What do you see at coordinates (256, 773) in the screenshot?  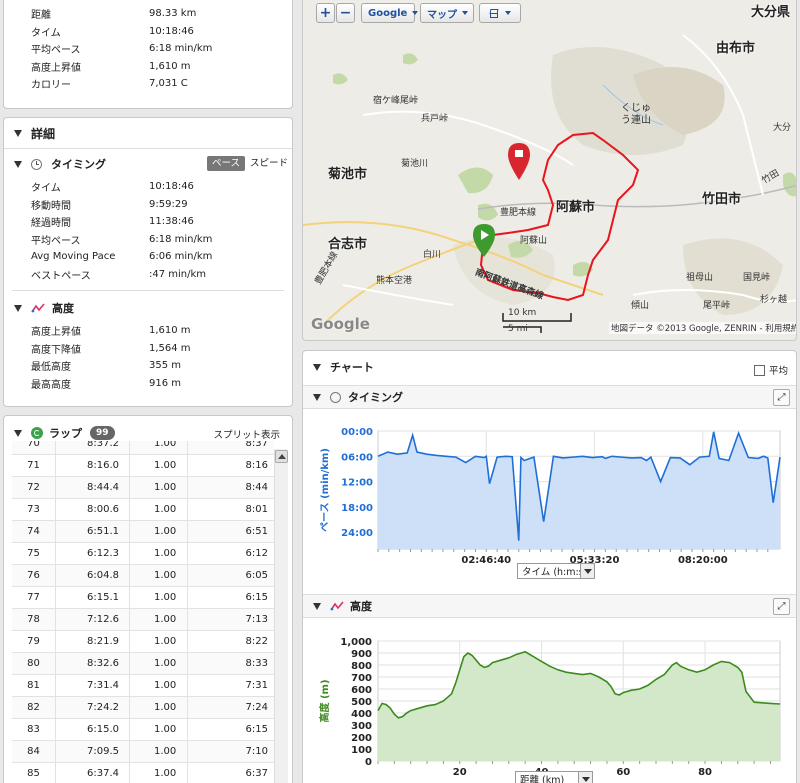 I see `table-cell: 6:37` at bounding box center [256, 773].